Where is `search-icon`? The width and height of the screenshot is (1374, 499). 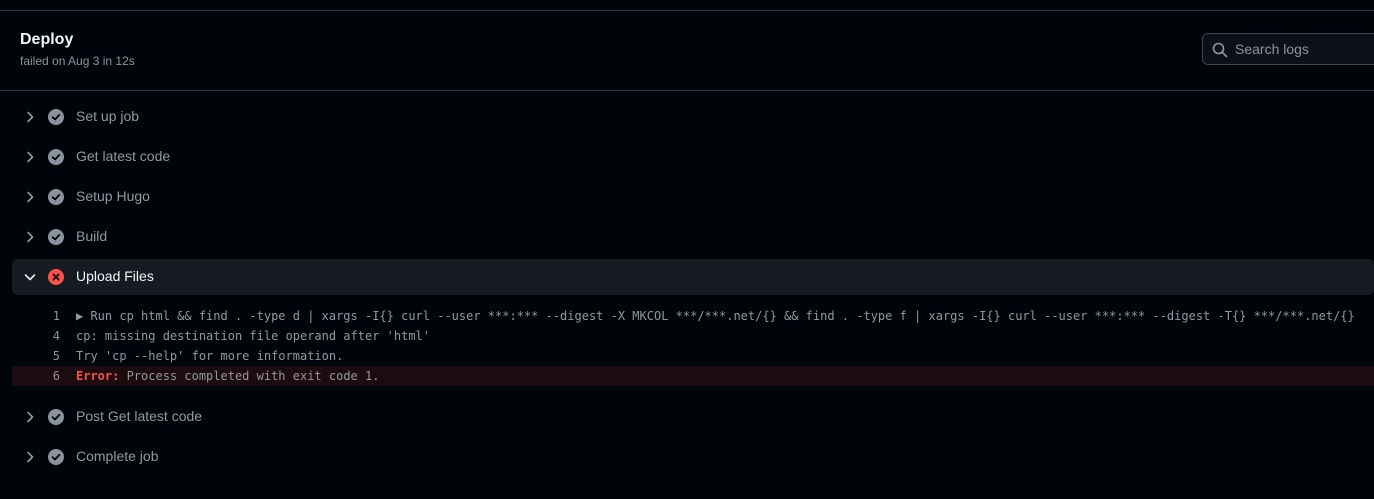
search-icon is located at coordinates (1220, 50).